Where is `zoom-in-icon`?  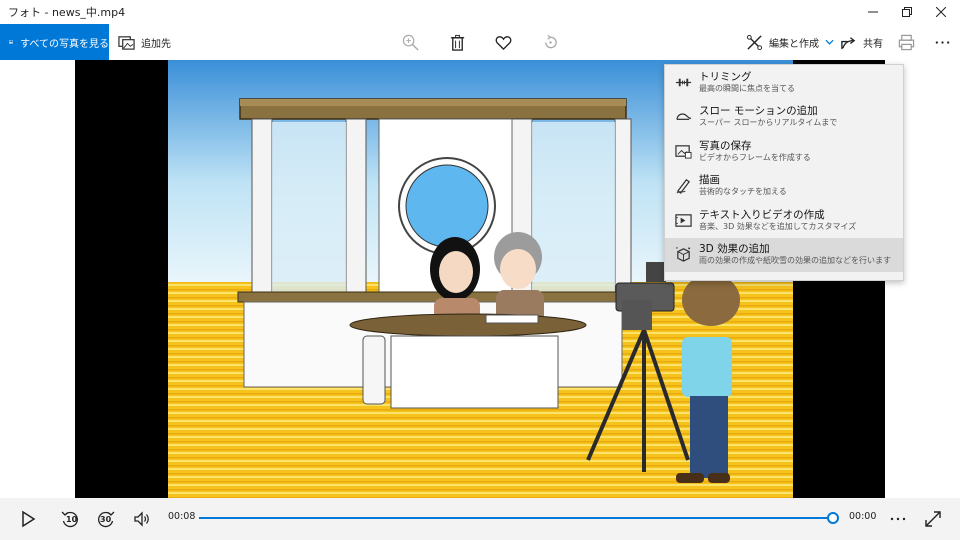 zoom-in-icon is located at coordinates (410, 42).